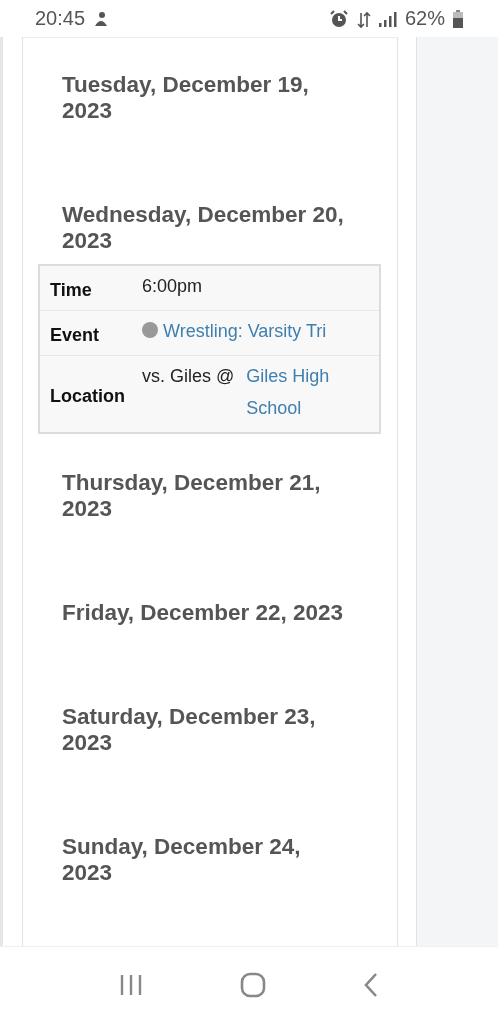 The image size is (498, 1023). What do you see at coordinates (71, 289) in the screenshot?
I see `row-label: Time` at bounding box center [71, 289].